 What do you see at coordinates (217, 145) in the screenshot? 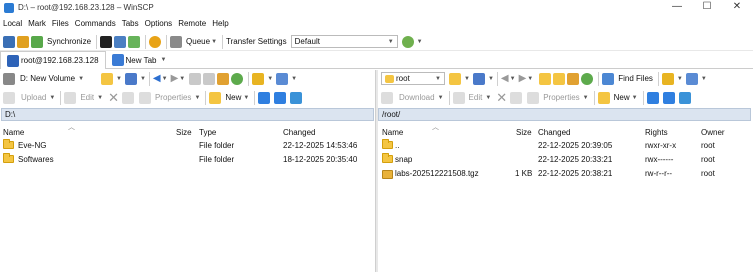
I see `file-type: File folder` at bounding box center [217, 145].